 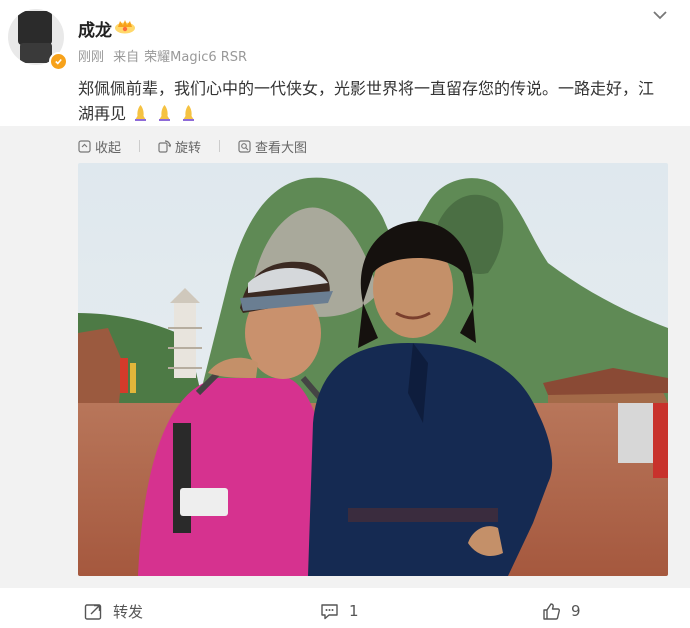 What do you see at coordinates (354, 611) in the screenshot?
I see `comment-count: 1` at bounding box center [354, 611].